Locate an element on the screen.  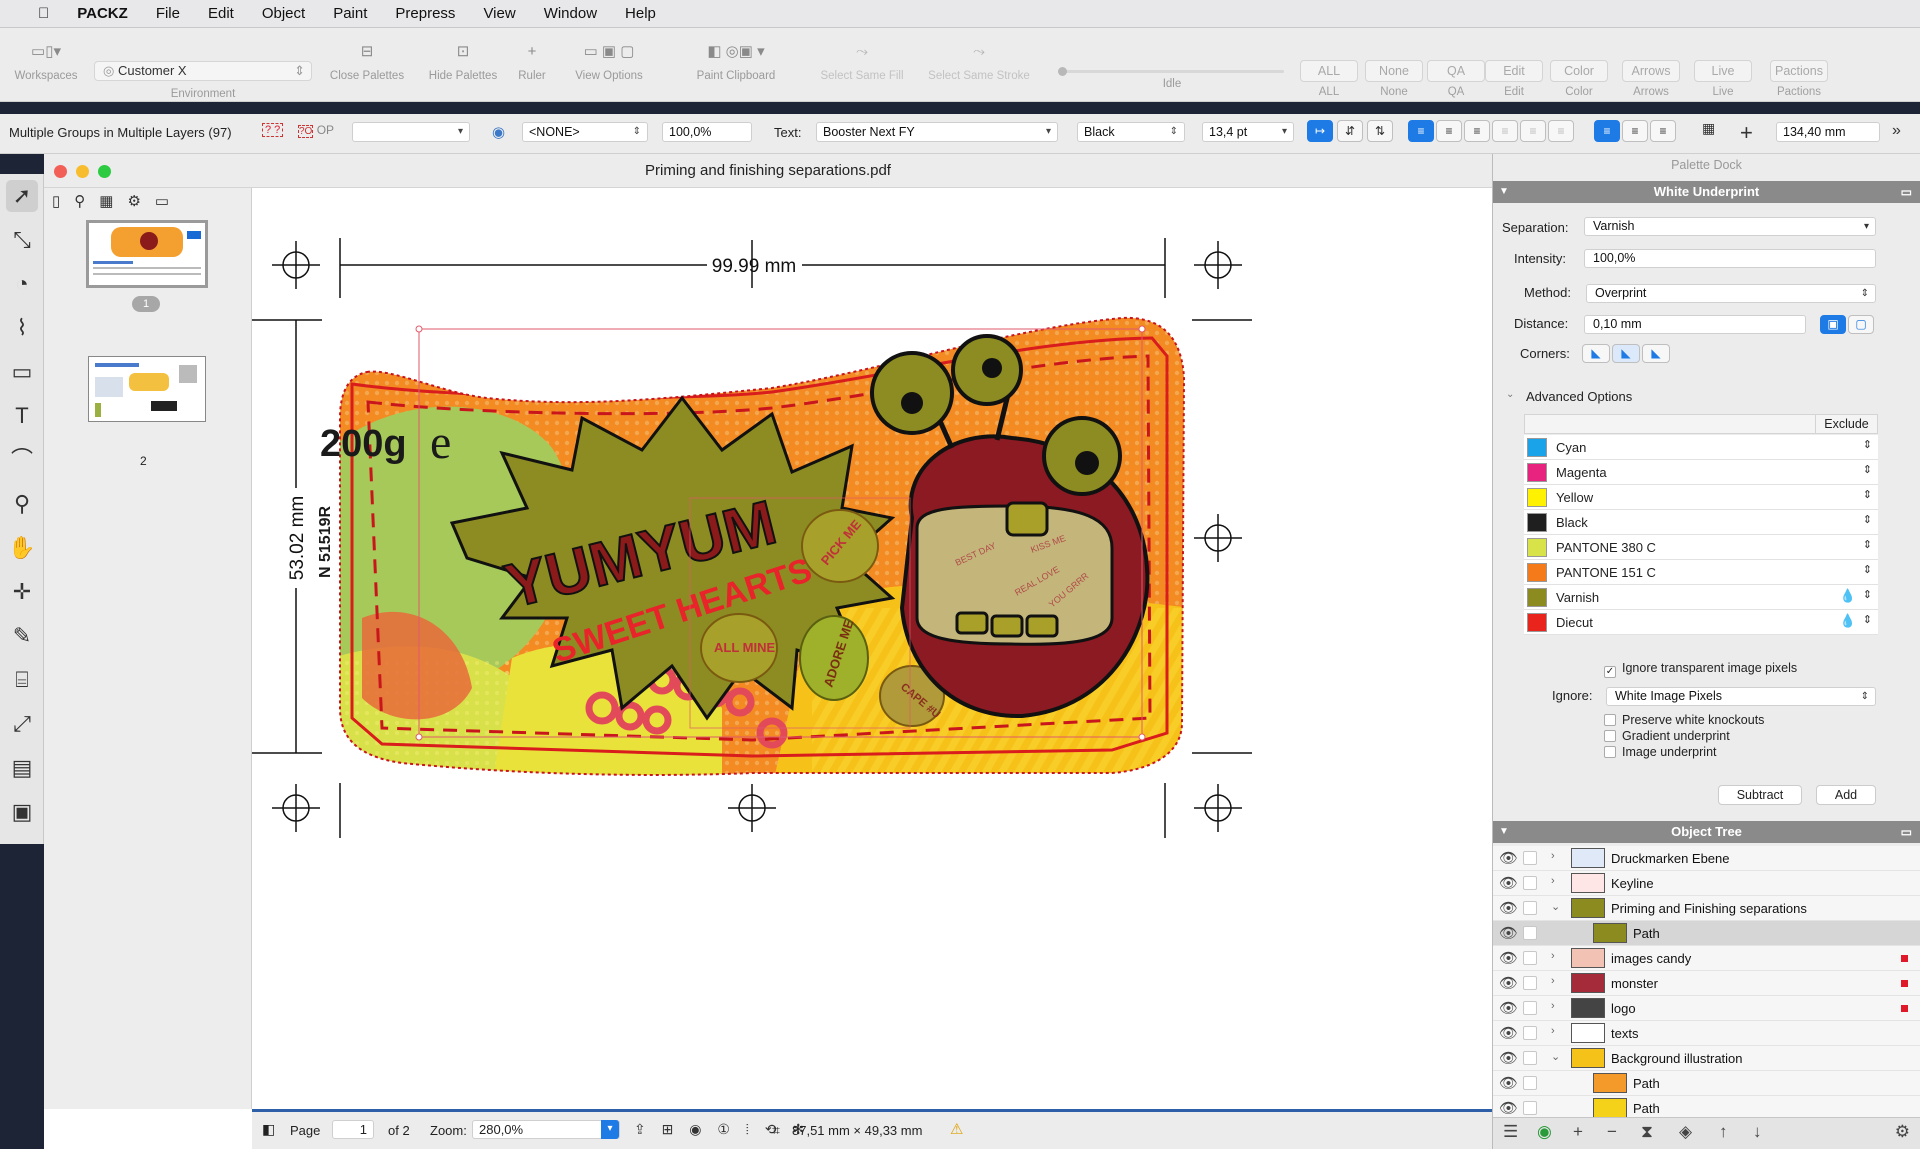
separation-row: Diecut ⇕ 💧 is located at coordinates (1701, 622).